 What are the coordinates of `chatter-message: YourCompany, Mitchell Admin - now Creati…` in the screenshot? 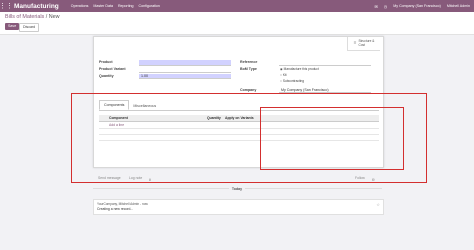 It's located at (238, 207).